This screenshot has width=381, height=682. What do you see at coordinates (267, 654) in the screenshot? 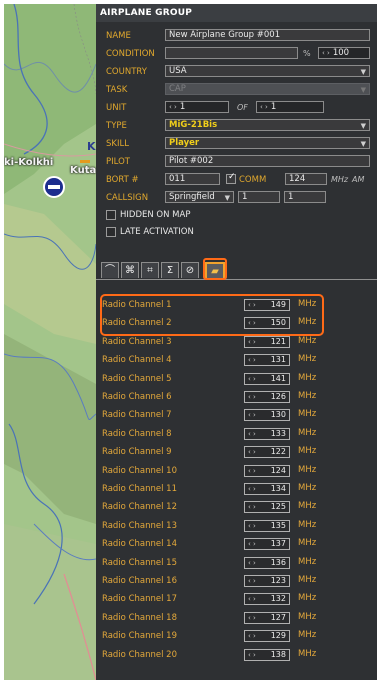
I see `radio-channel-stepper: ‹ › 138` at bounding box center [267, 654].